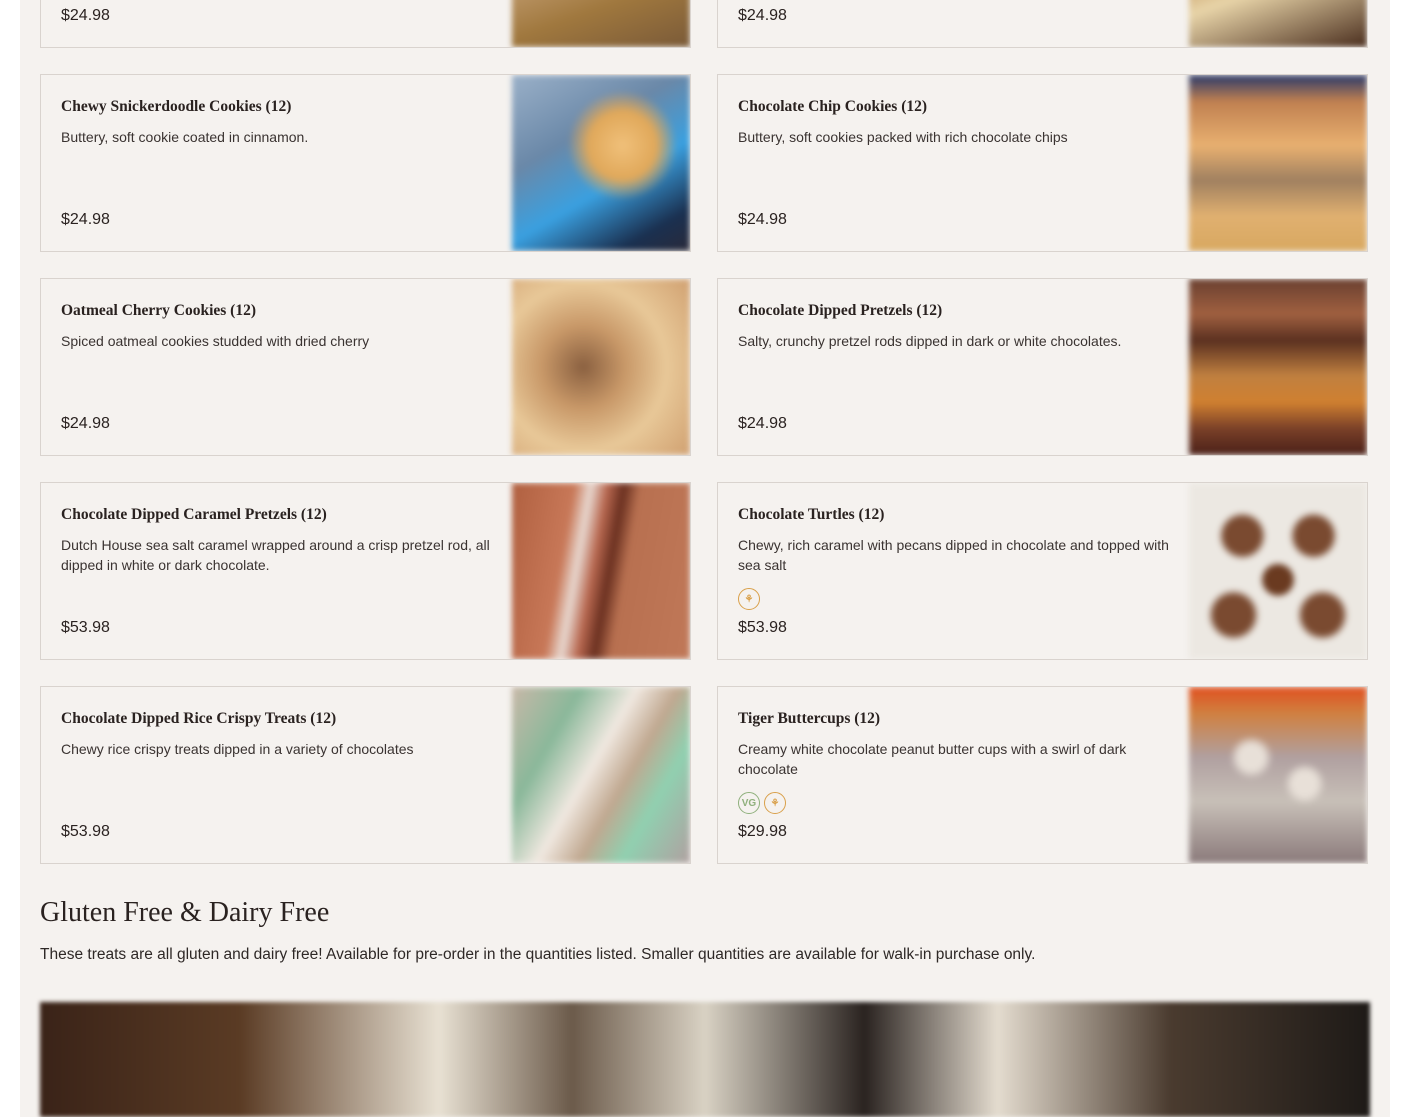  I want to click on dietary-icons: VG ⚘, so click(762, 803).